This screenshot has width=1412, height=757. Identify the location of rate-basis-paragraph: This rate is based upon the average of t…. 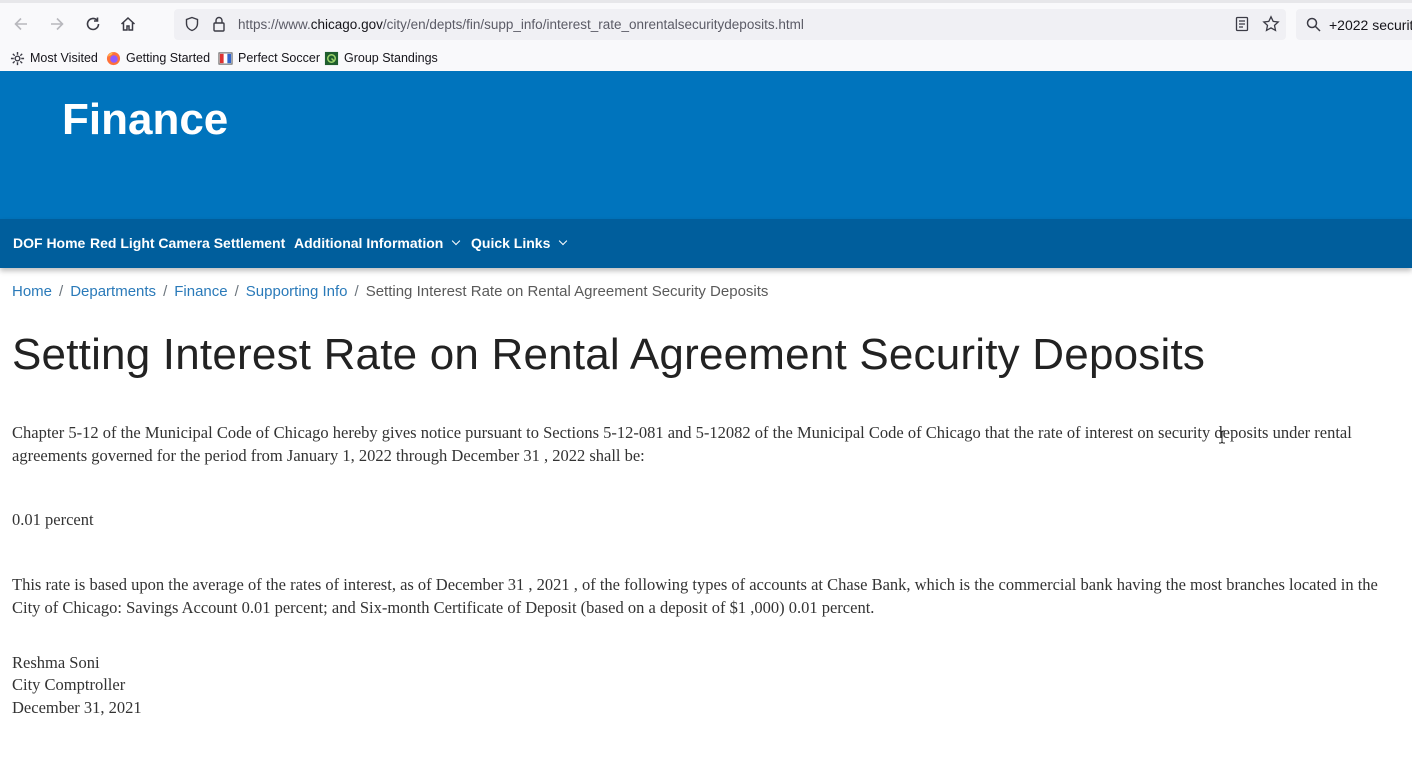
(695, 596).